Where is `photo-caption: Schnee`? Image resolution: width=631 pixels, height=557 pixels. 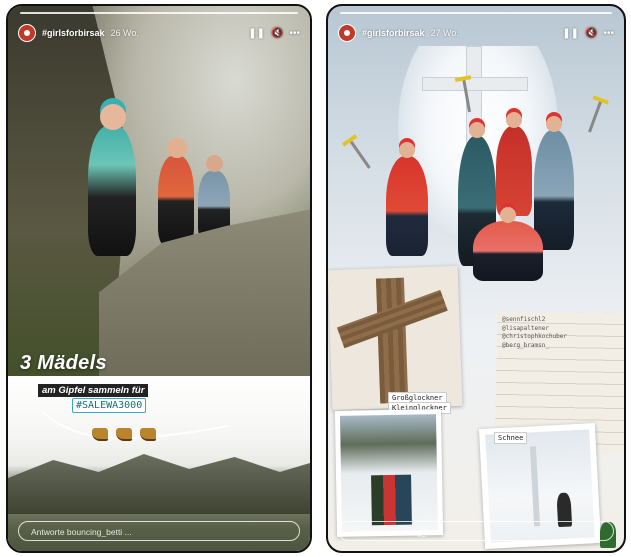 photo-caption: Schnee is located at coordinates (511, 438).